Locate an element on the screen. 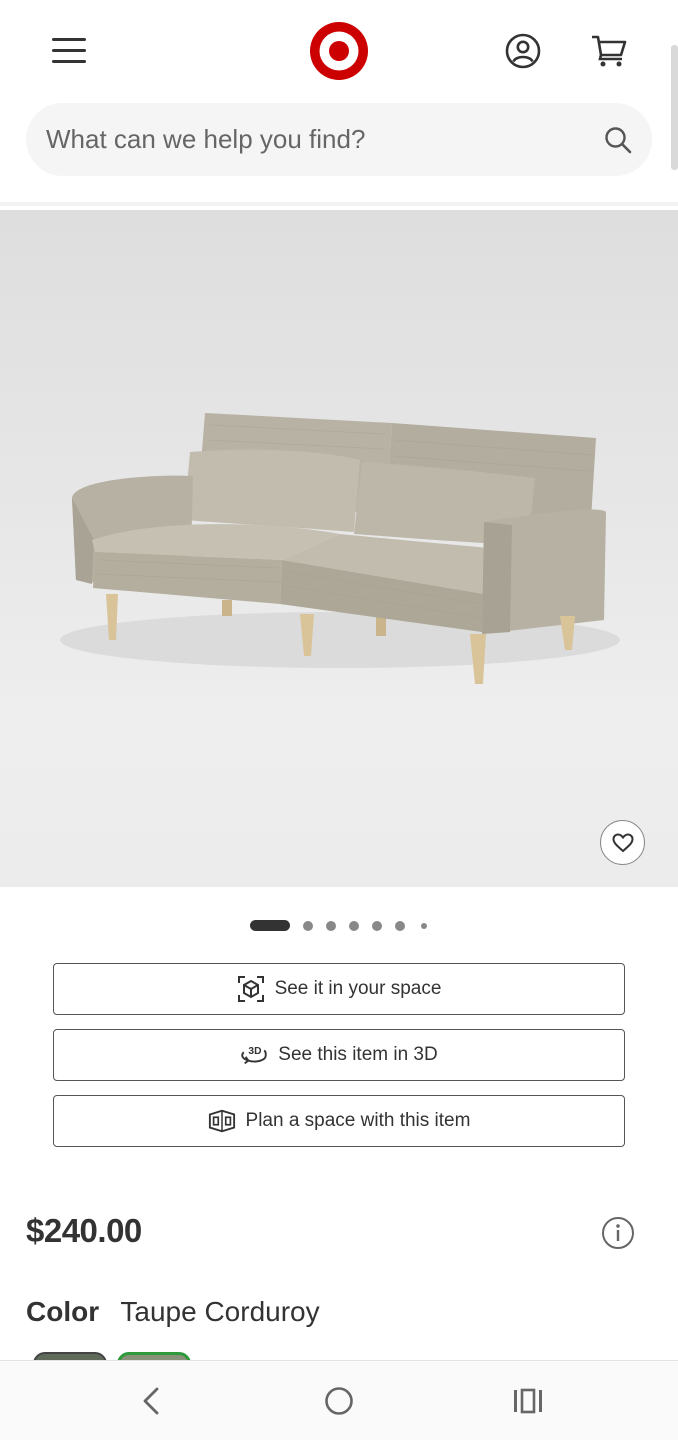 The height and width of the screenshot is (1440, 678). recent-apps-icon is located at coordinates (528, 1401).